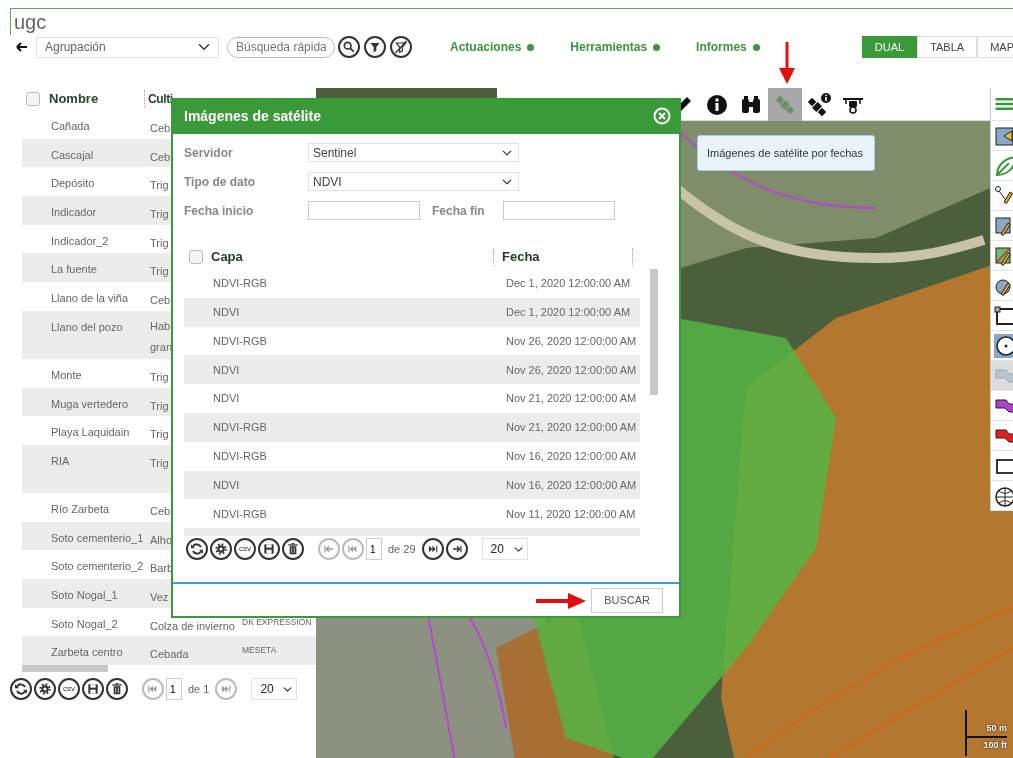 The width and height of the screenshot is (1013, 758). Describe the element at coordinates (161, 540) in the screenshot. I see `table-cell-text: Alho` at that location.